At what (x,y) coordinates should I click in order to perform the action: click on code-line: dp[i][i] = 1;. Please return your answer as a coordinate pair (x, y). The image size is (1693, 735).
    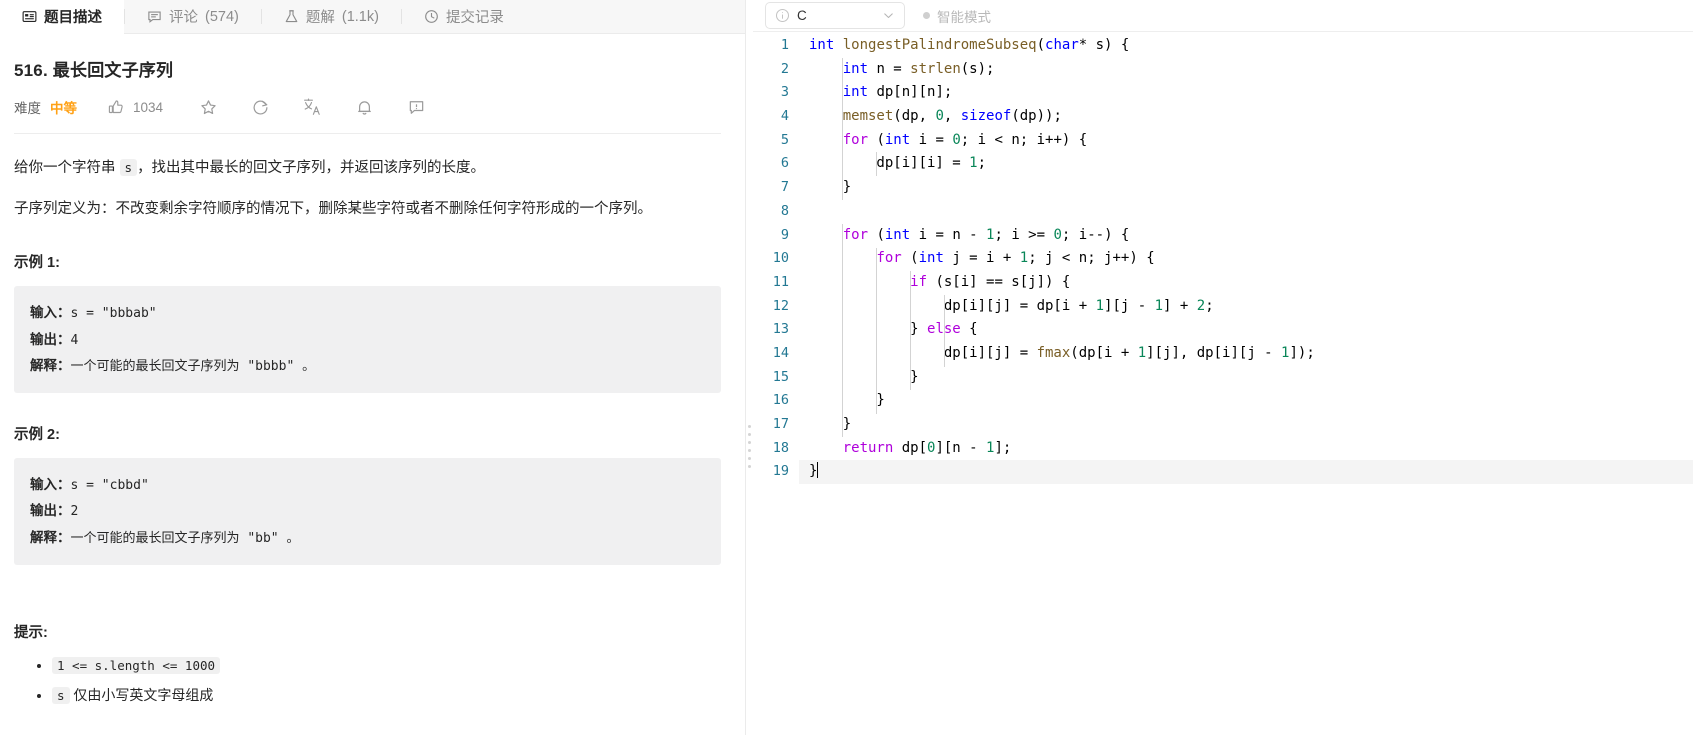
    Looking at the image, I should click on (1246, 164).